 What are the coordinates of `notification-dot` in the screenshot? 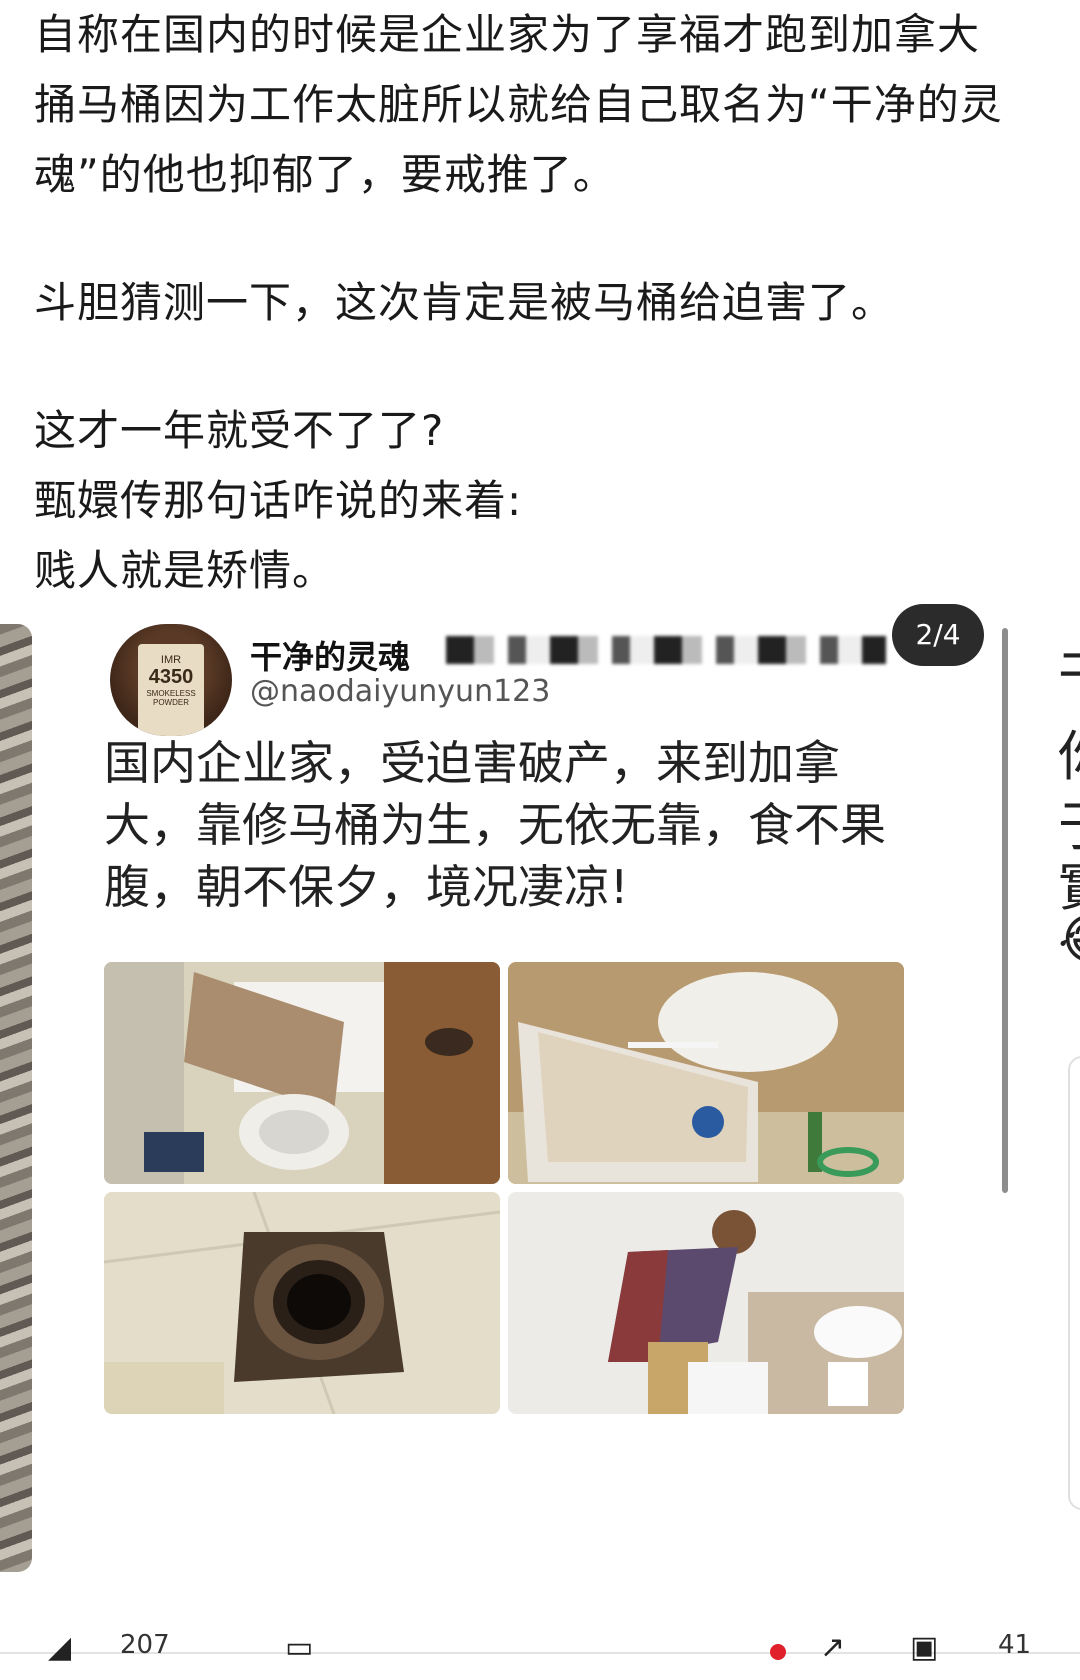 It's located at (778, 1652).